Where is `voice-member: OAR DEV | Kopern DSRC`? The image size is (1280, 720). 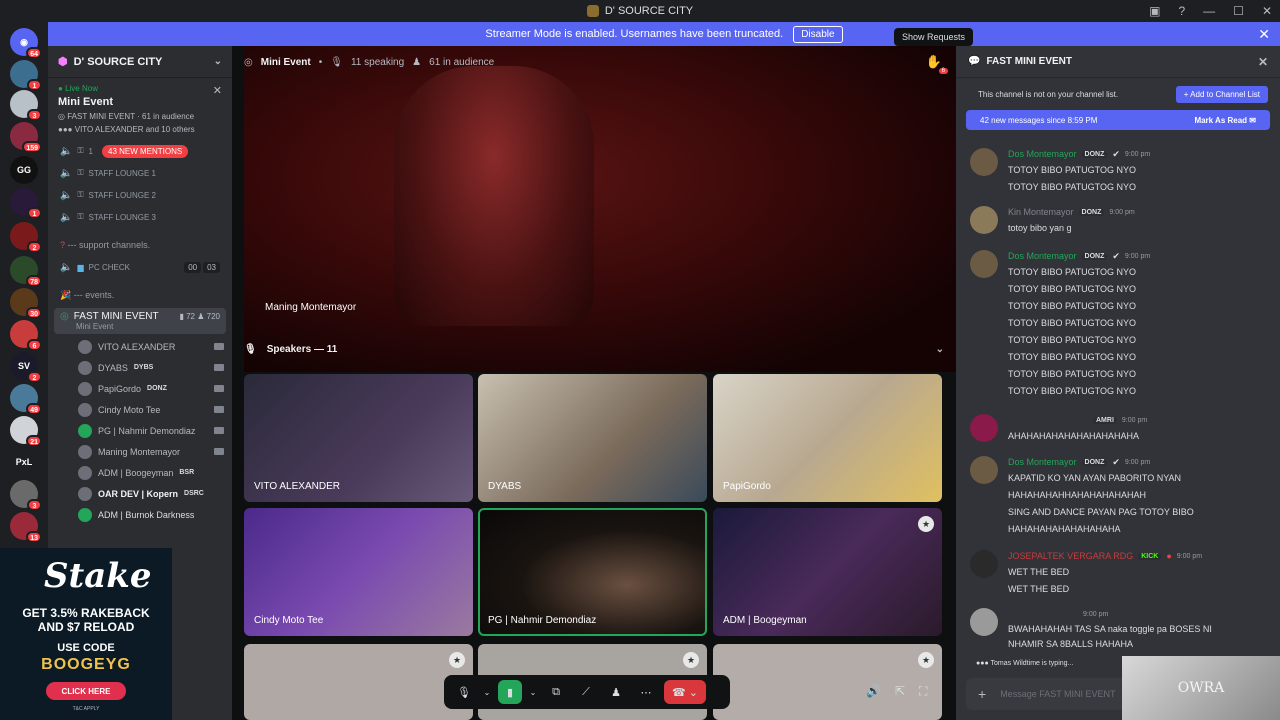
voice-member: OAR DEV | Kopern DSRC is located at coordinates (140, 493).